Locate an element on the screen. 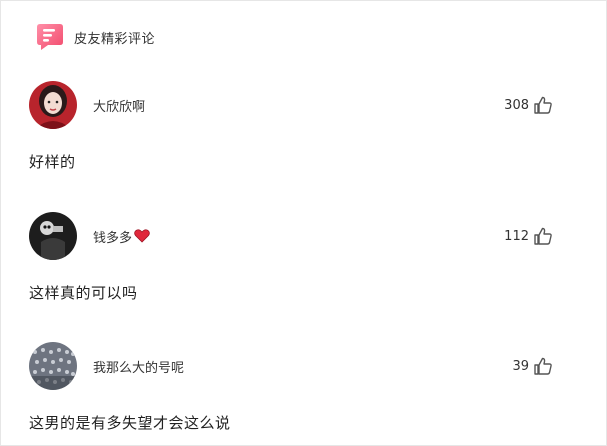 This screenshot has height=446, width=607. speech-bubble-logo-icon is located at coordinates (50, 37).